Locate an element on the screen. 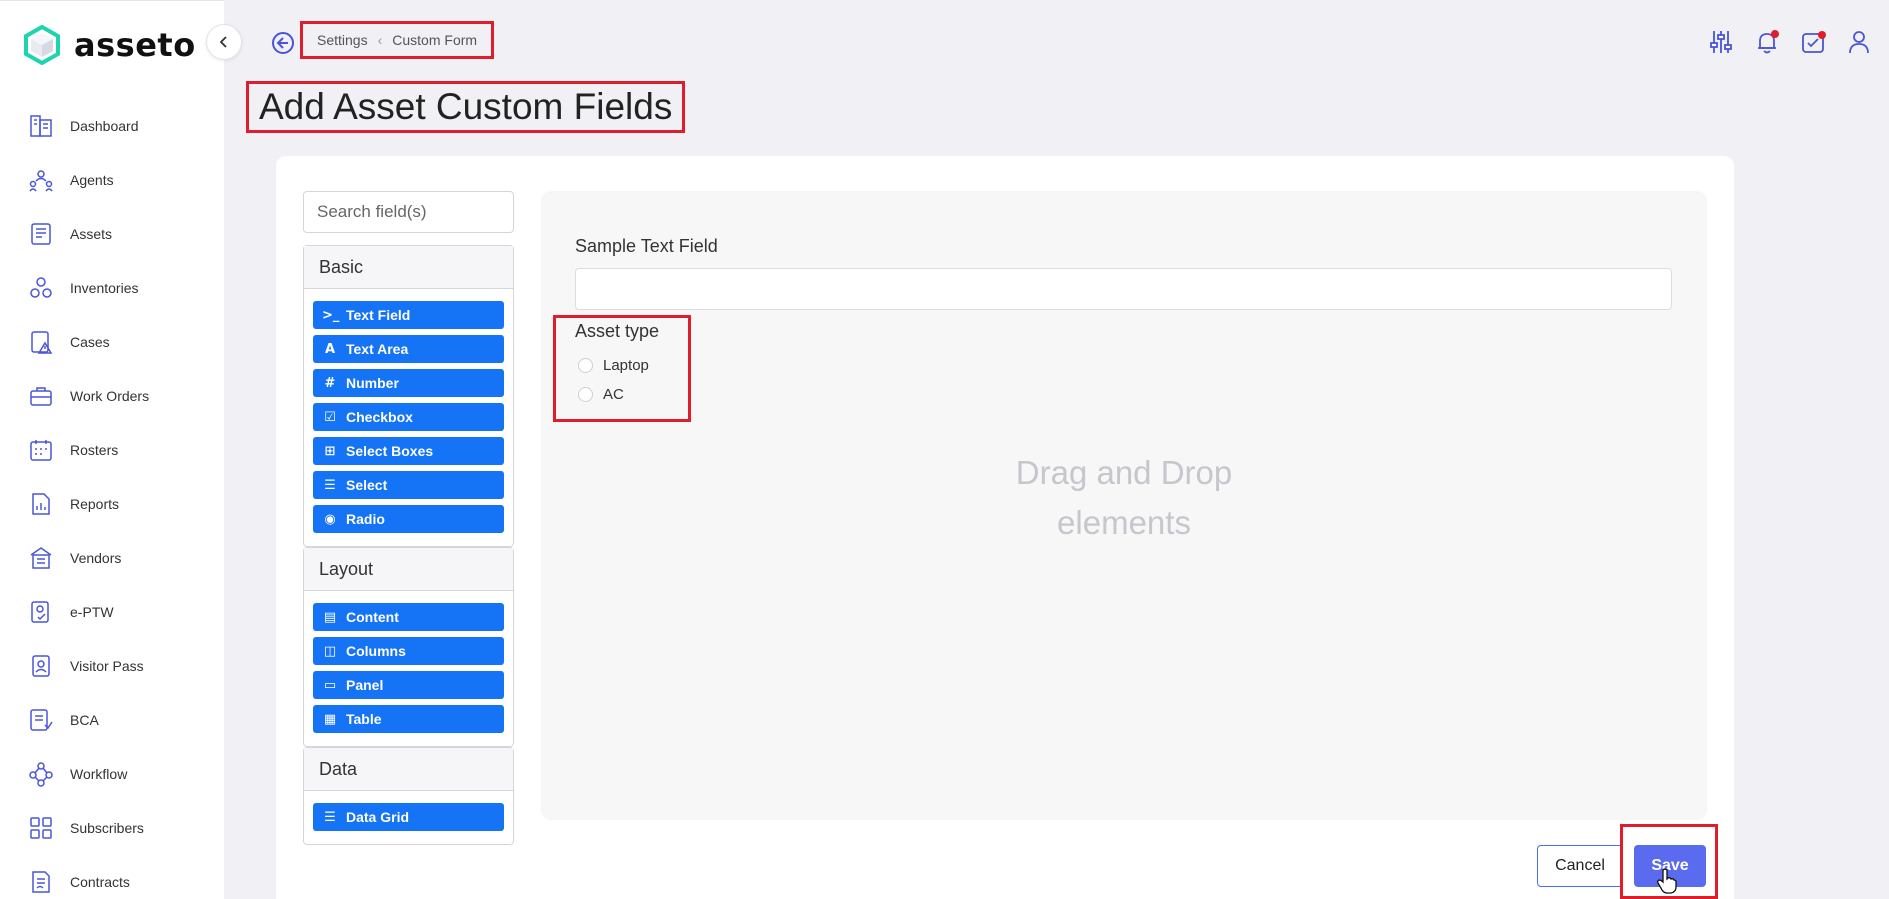 This screenshot has width=1889, height=899. component-label: Number is located at coordinates (372, 383).